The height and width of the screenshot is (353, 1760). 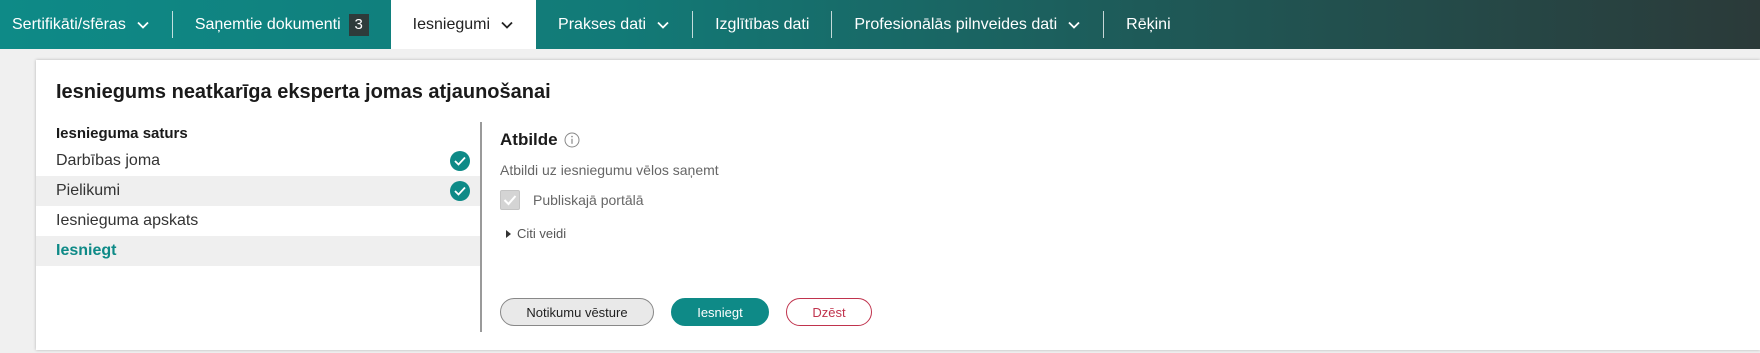 I want to click on step-item-scope: Darbības joma, so click(x=258, y=161).